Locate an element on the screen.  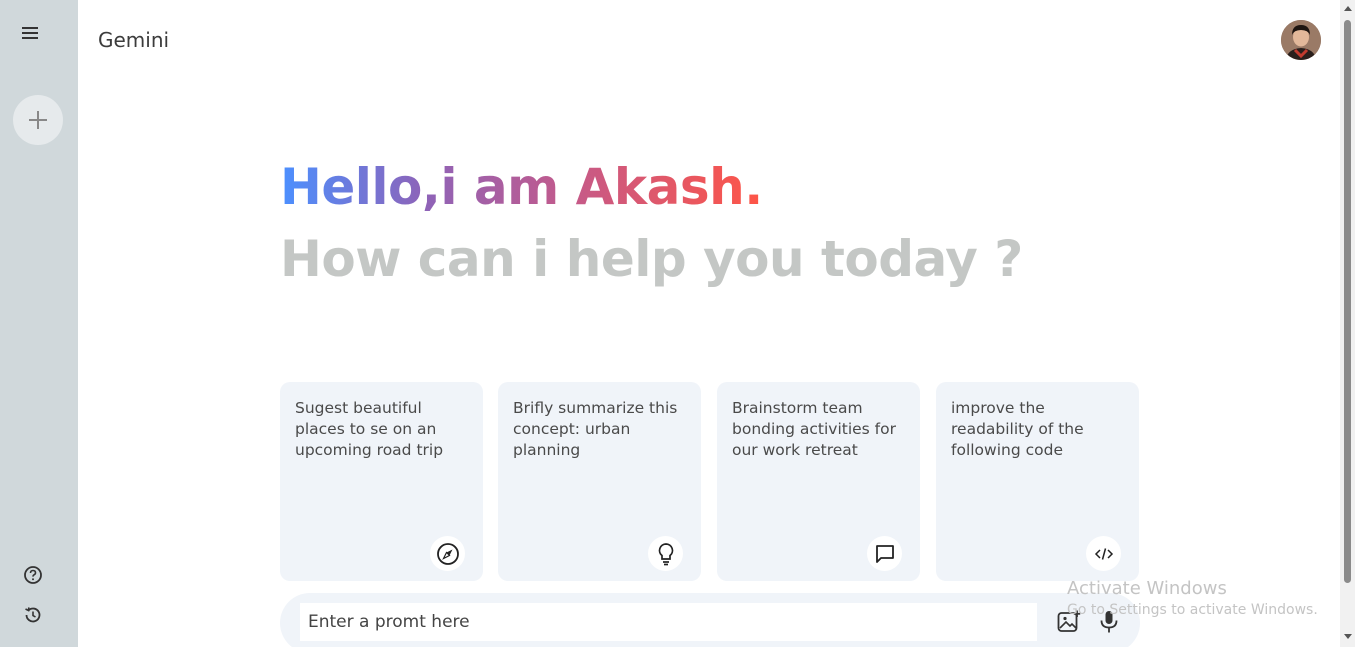
prompt-bar is located at coordinates (710, 620).